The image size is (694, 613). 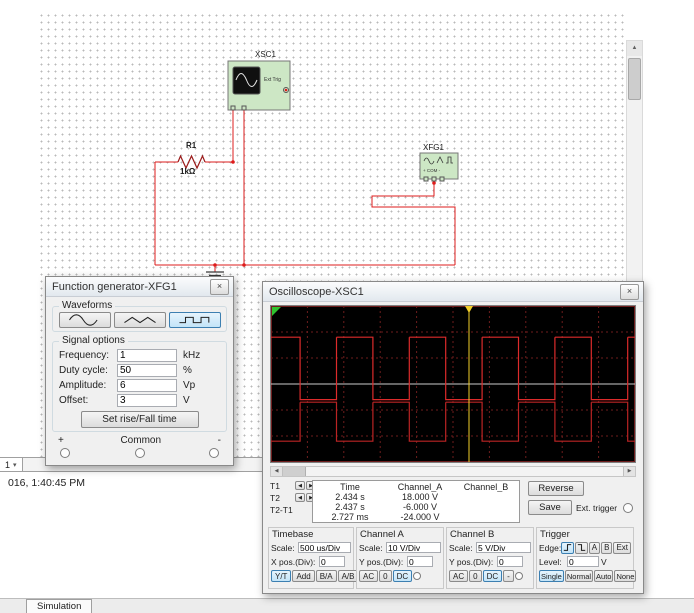 I want to click on none-button: None, so click(x=625, y=576).